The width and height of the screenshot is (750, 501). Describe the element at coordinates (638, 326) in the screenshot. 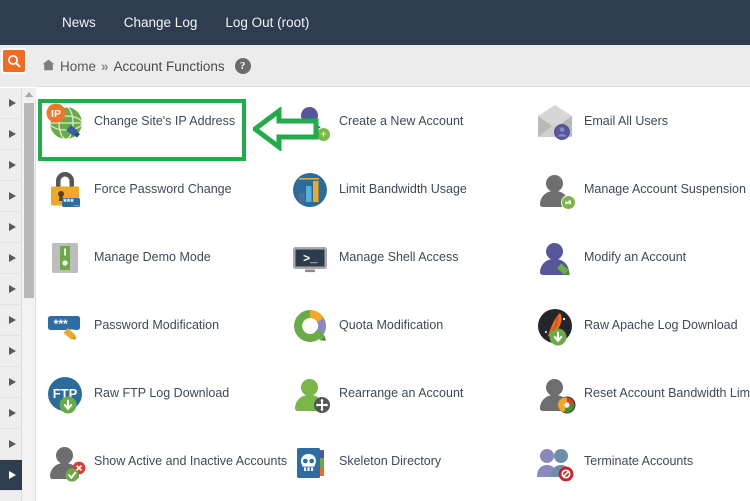

I see `function-item-raw-apache-log-download: Raw Apache Log Download` at that location.